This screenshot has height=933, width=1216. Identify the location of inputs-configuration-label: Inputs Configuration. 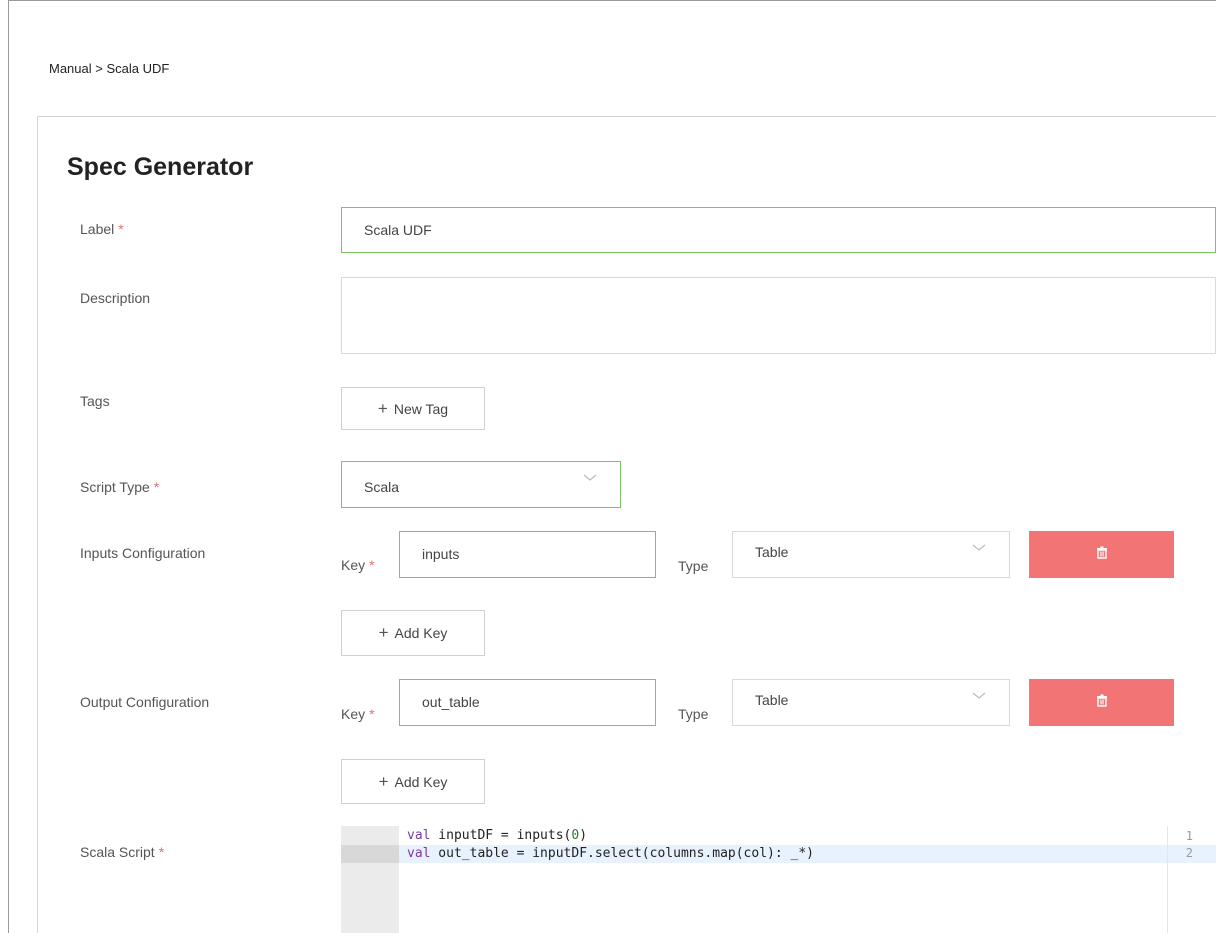
(143, 553).